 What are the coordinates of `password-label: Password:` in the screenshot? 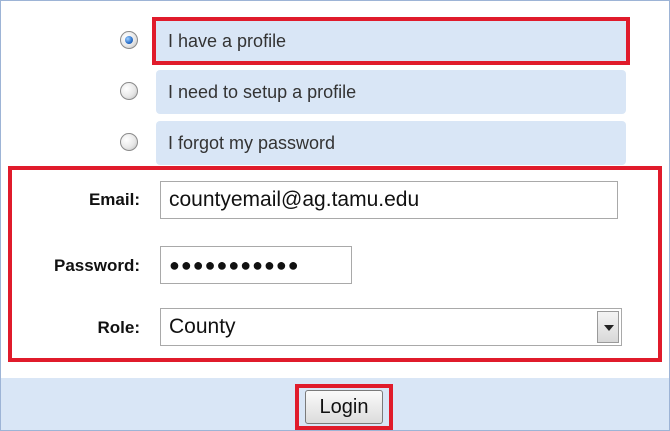 It's located at (97, 265).